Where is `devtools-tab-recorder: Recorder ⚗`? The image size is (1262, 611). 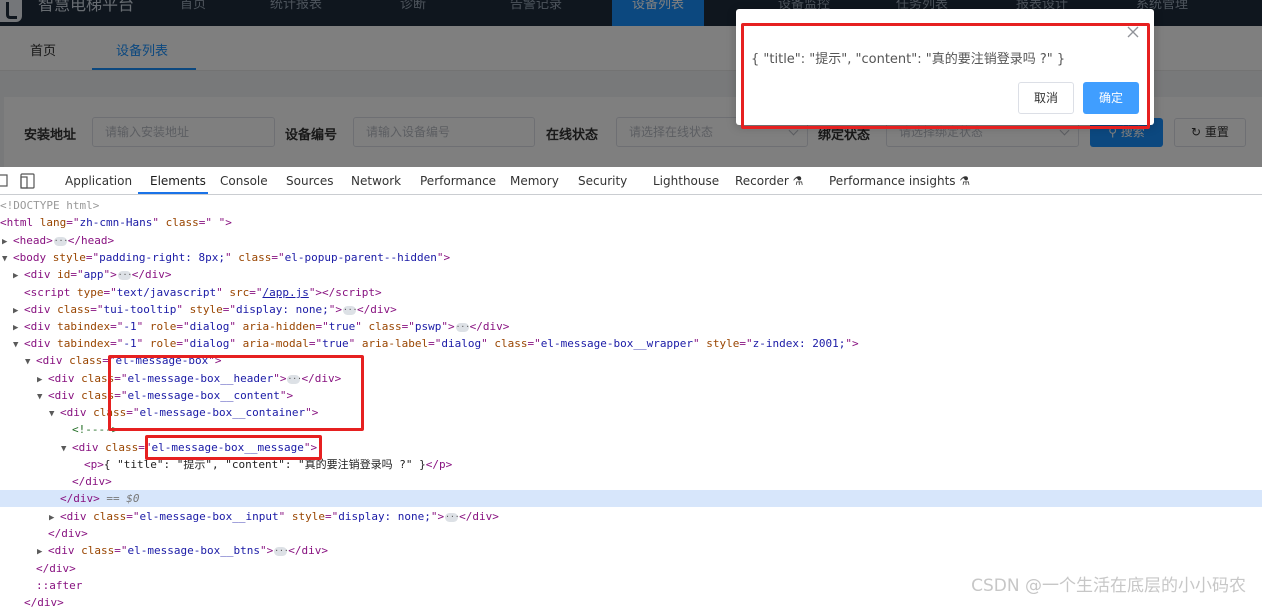 devtools-tab-recorder: Recorder ⚗ is located at coordinates (769, 181).